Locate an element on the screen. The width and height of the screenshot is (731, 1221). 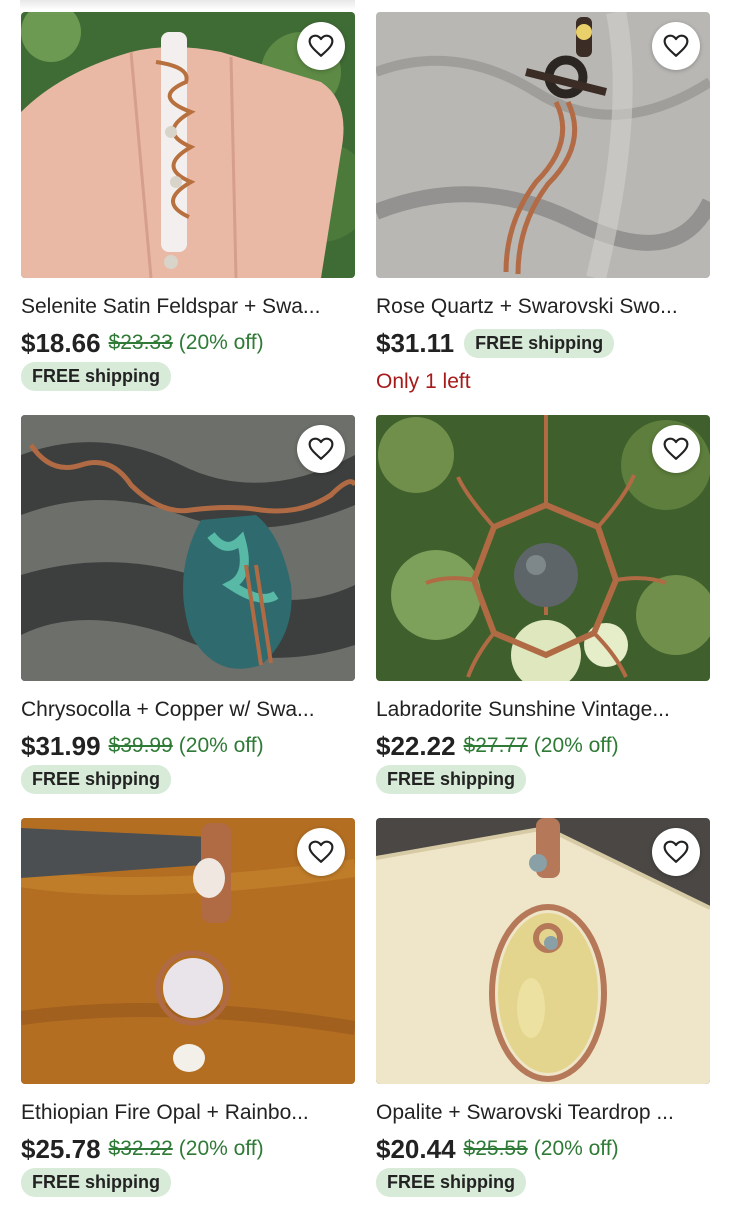
original-price: $23.33 is located at coordinates (140, 342).